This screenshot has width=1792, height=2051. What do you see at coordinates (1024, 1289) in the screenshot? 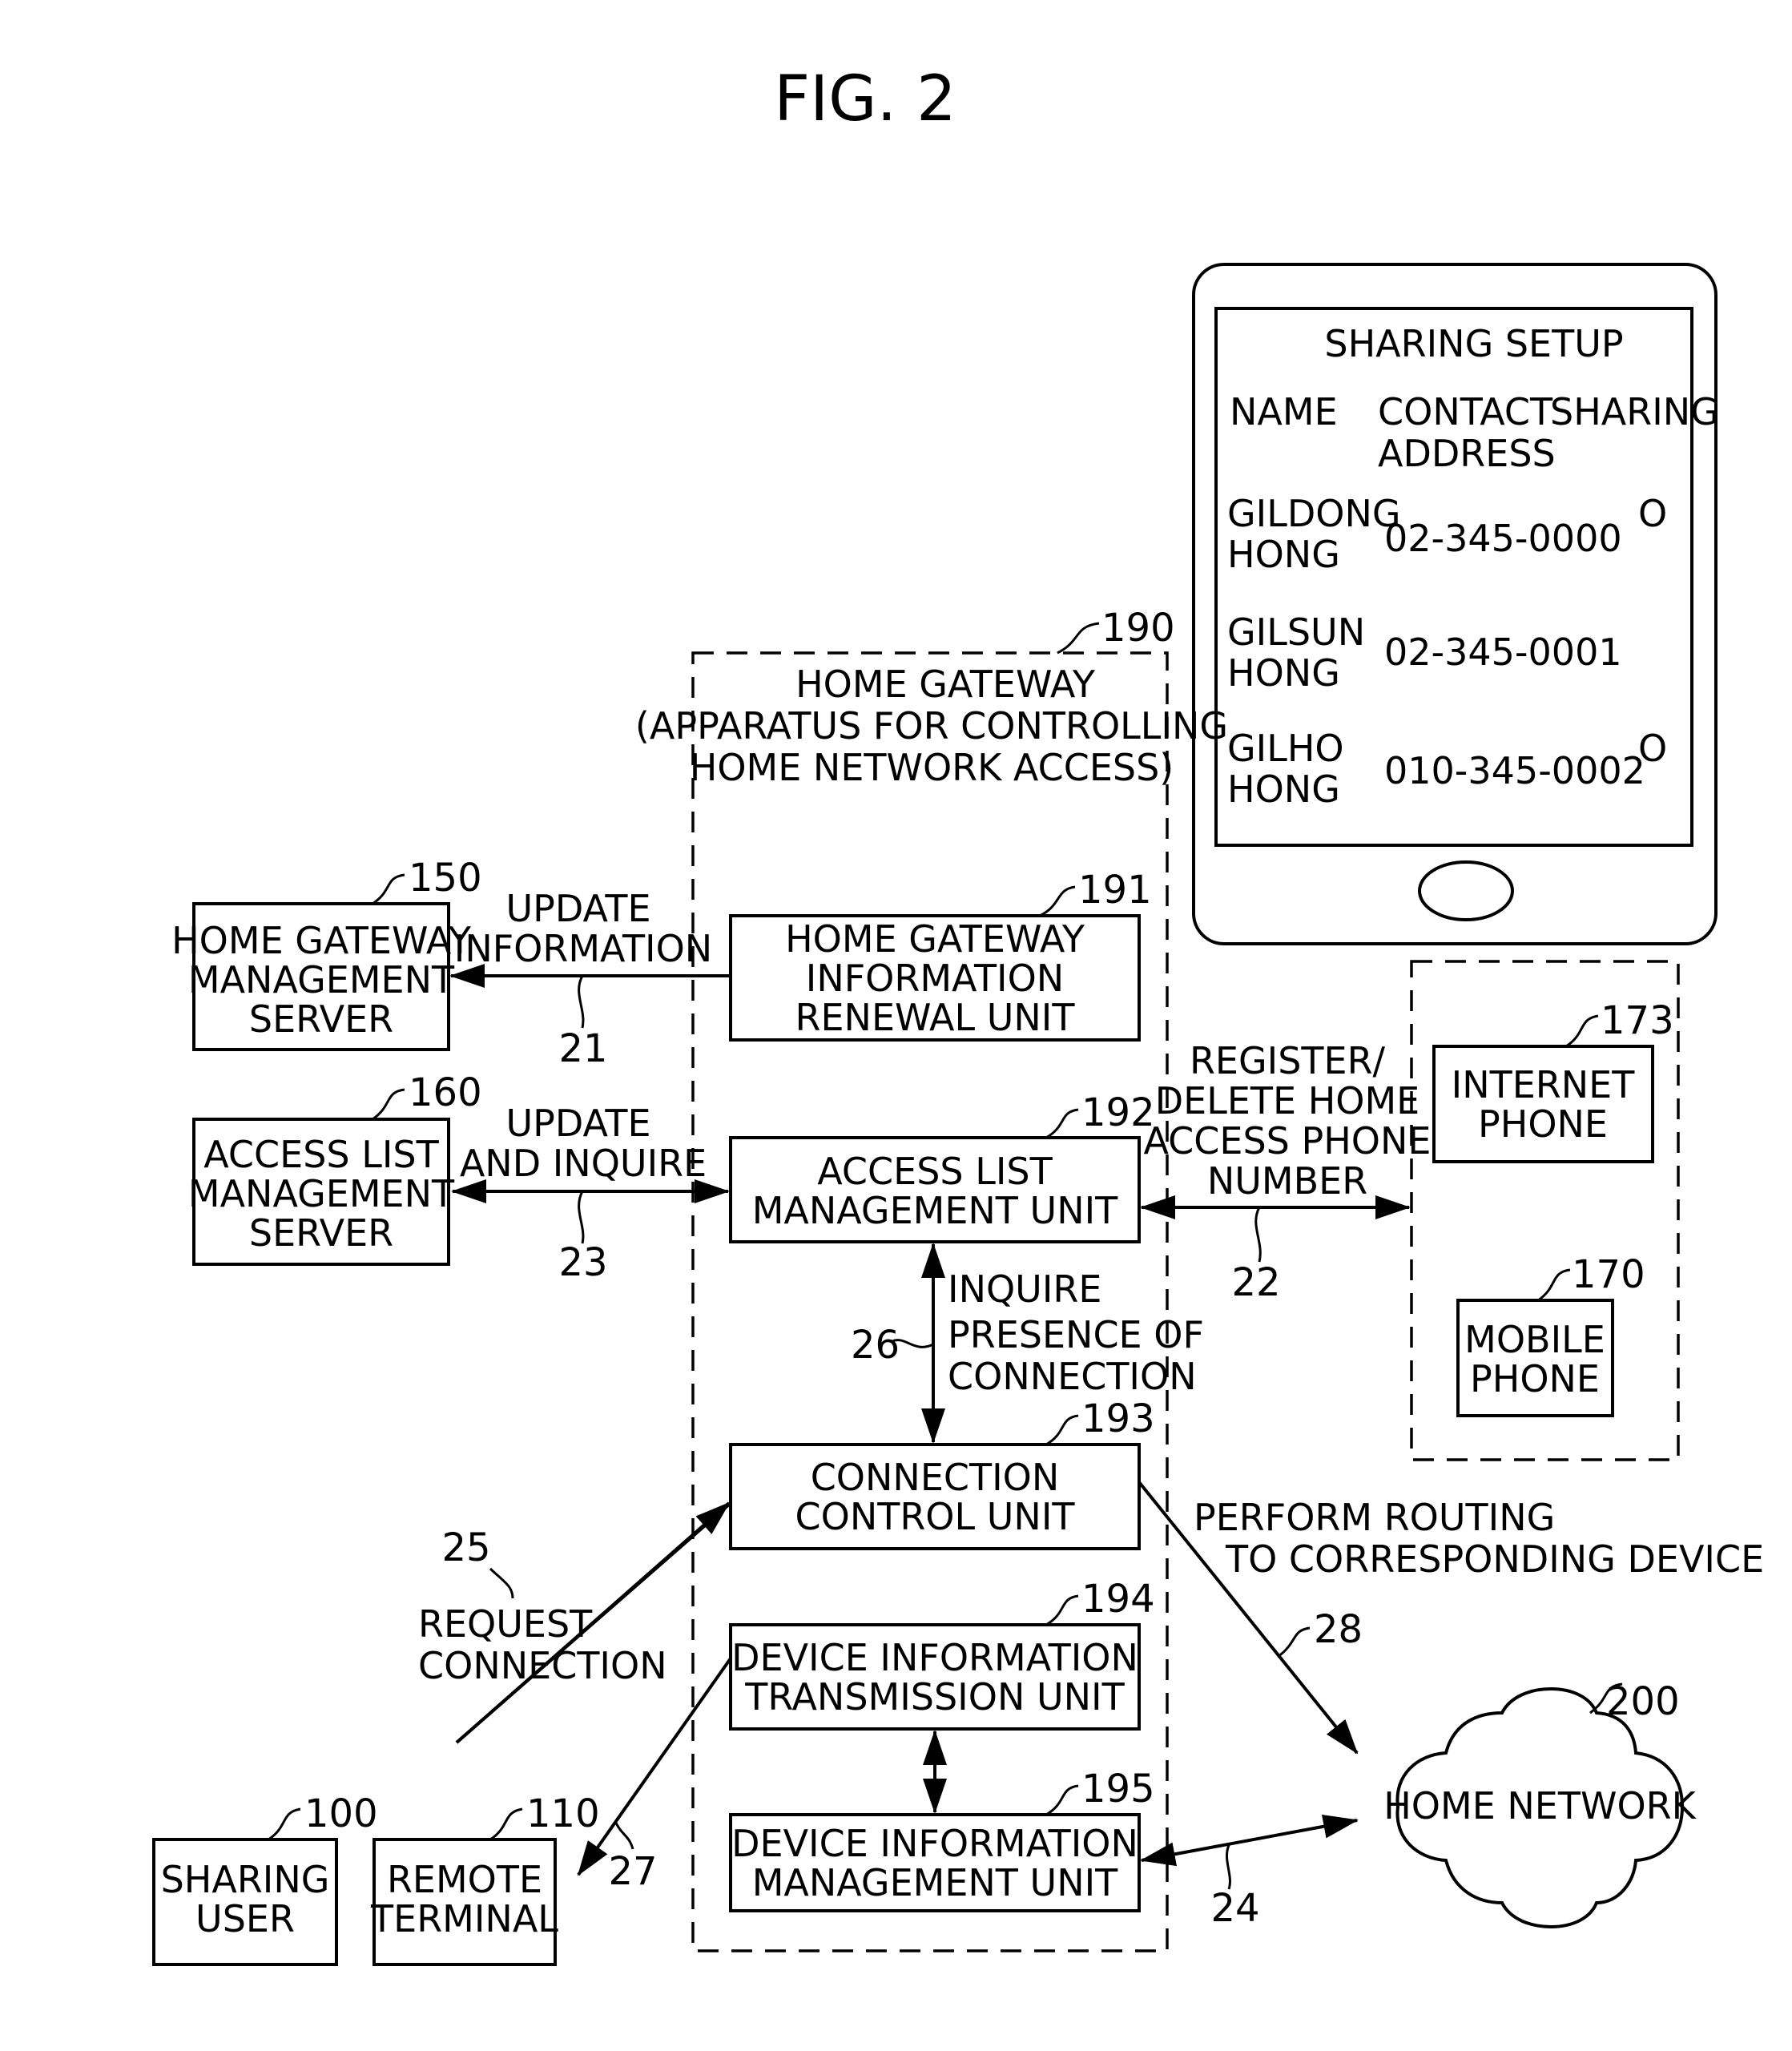
I see `flow-26-label: INQUIRE` at bounding box center [1024, 1289].